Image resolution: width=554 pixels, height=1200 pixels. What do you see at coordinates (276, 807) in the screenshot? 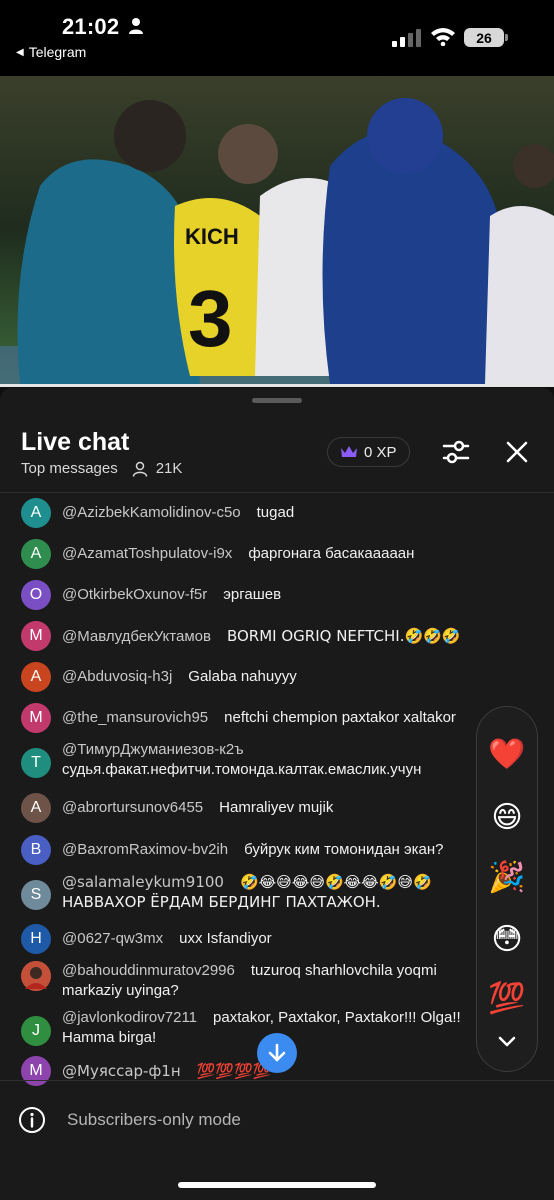
I see `message-text: Hamraliyev mujik` at bounding box center [276, 807].